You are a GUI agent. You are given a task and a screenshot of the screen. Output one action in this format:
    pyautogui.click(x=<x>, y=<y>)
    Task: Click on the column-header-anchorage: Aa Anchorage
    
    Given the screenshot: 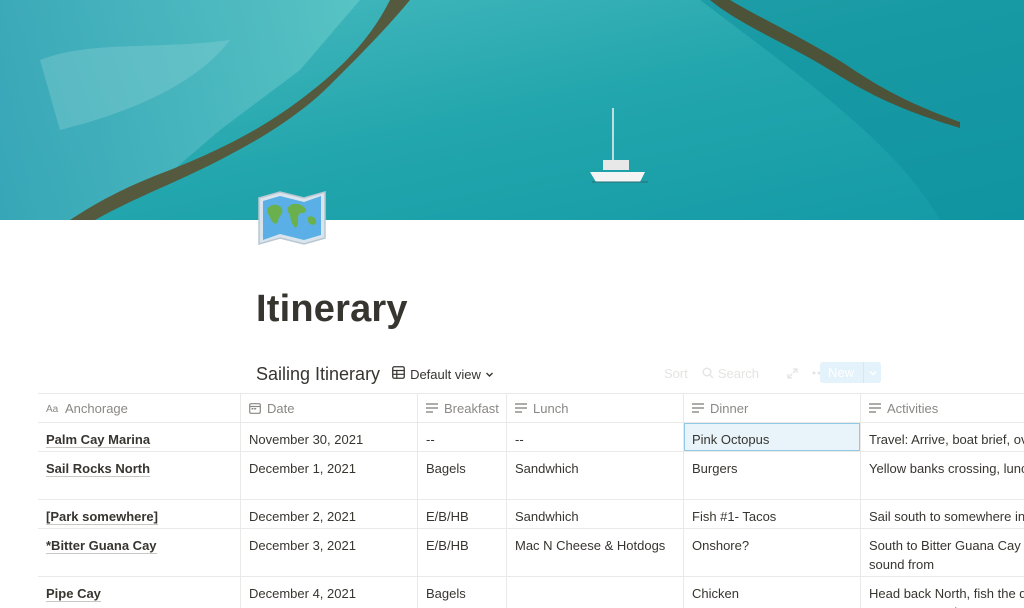 What is the action you would take?
    pyautogui.click(x=139, y=408)
    